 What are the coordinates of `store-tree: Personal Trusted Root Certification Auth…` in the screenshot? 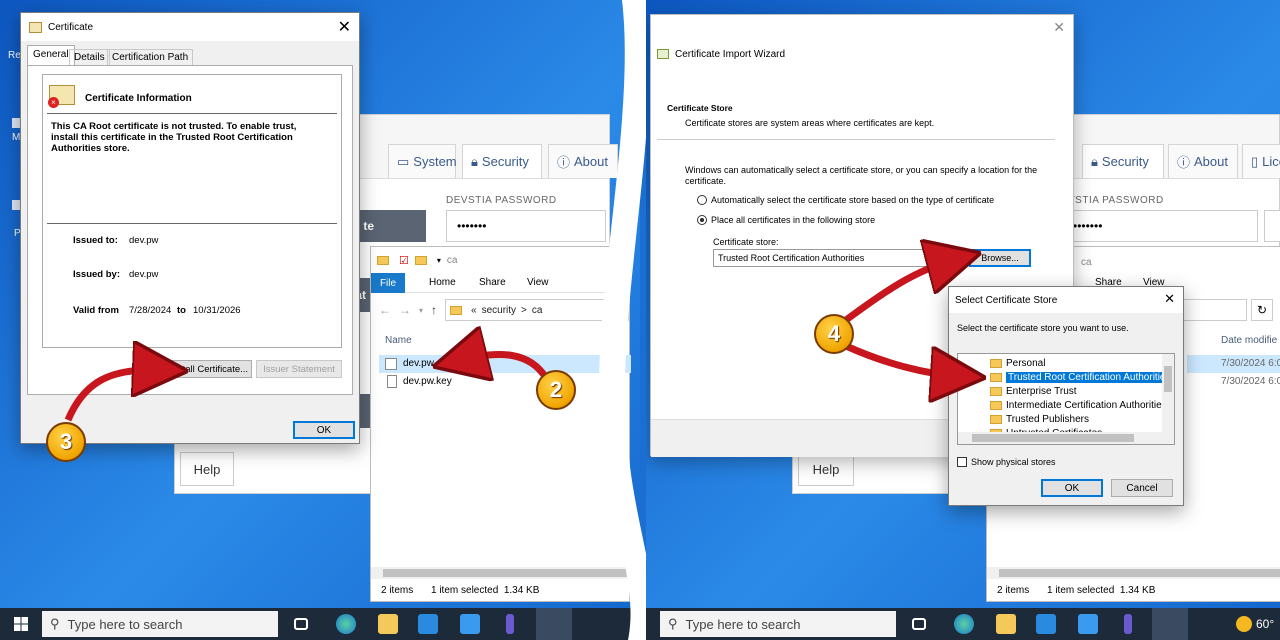 It's located at (1066, 399).